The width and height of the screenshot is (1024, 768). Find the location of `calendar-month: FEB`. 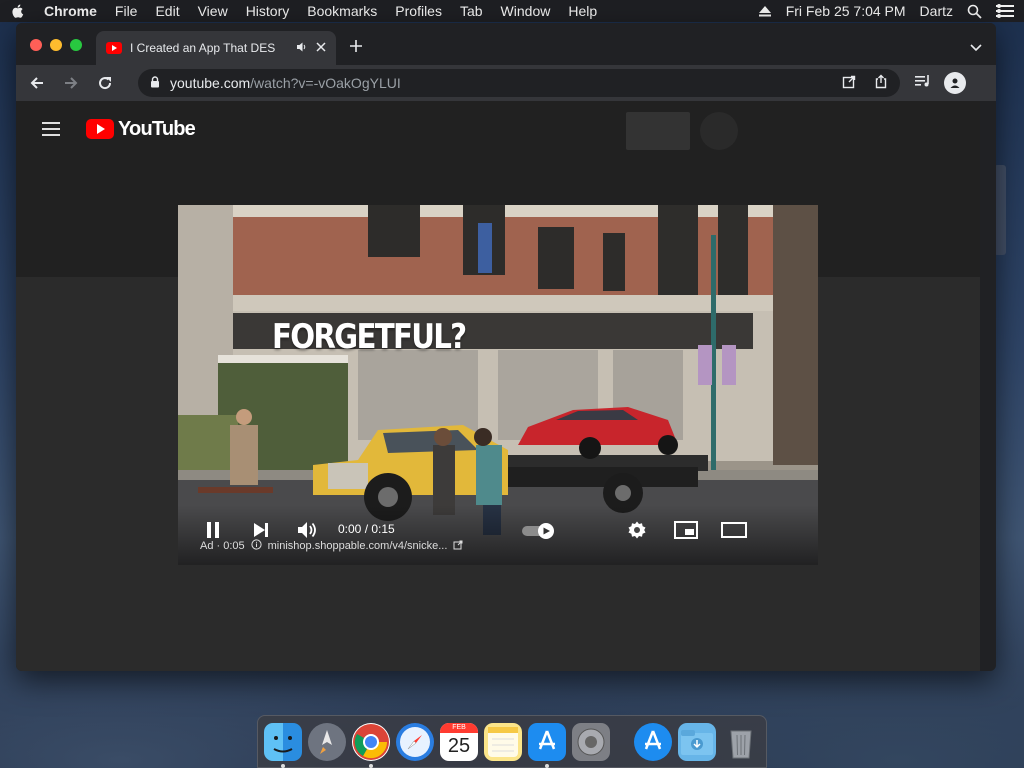

calendar-month: FEB is located at coordinates (459, 727).